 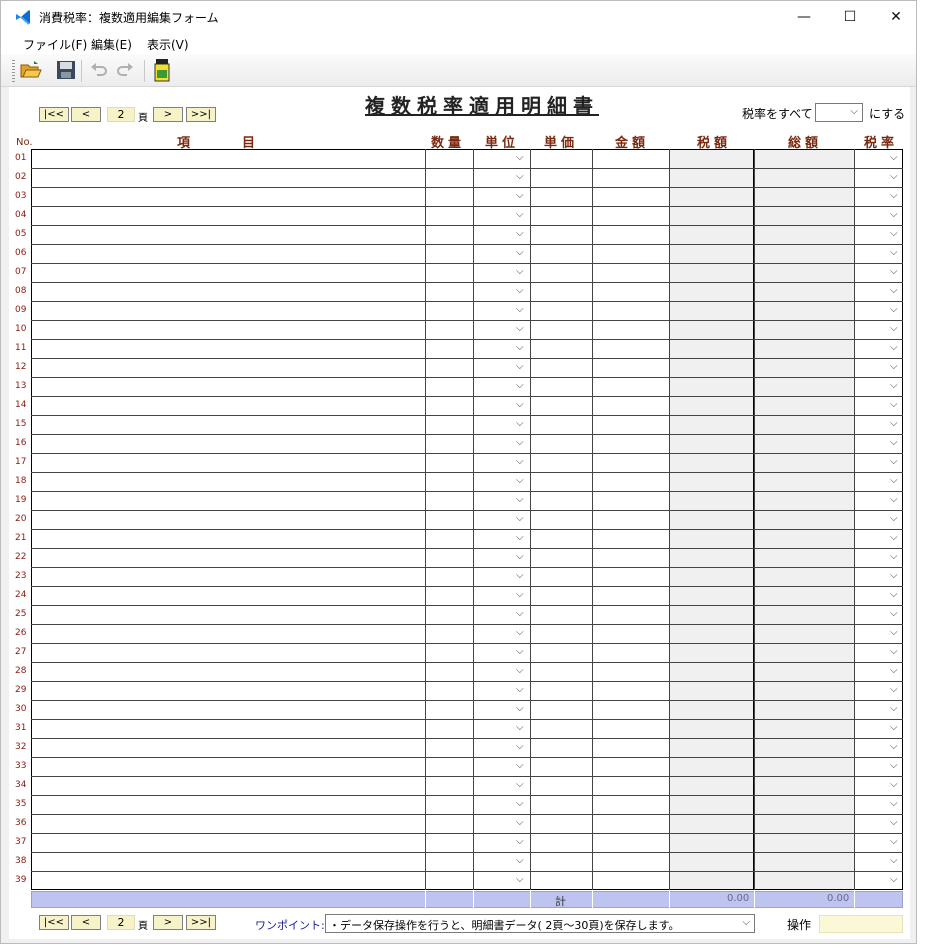 What do you see at coordinates (850, 16) in the screenshot?
I see `maximize-button: ☐` at bounding box center [850, 16].